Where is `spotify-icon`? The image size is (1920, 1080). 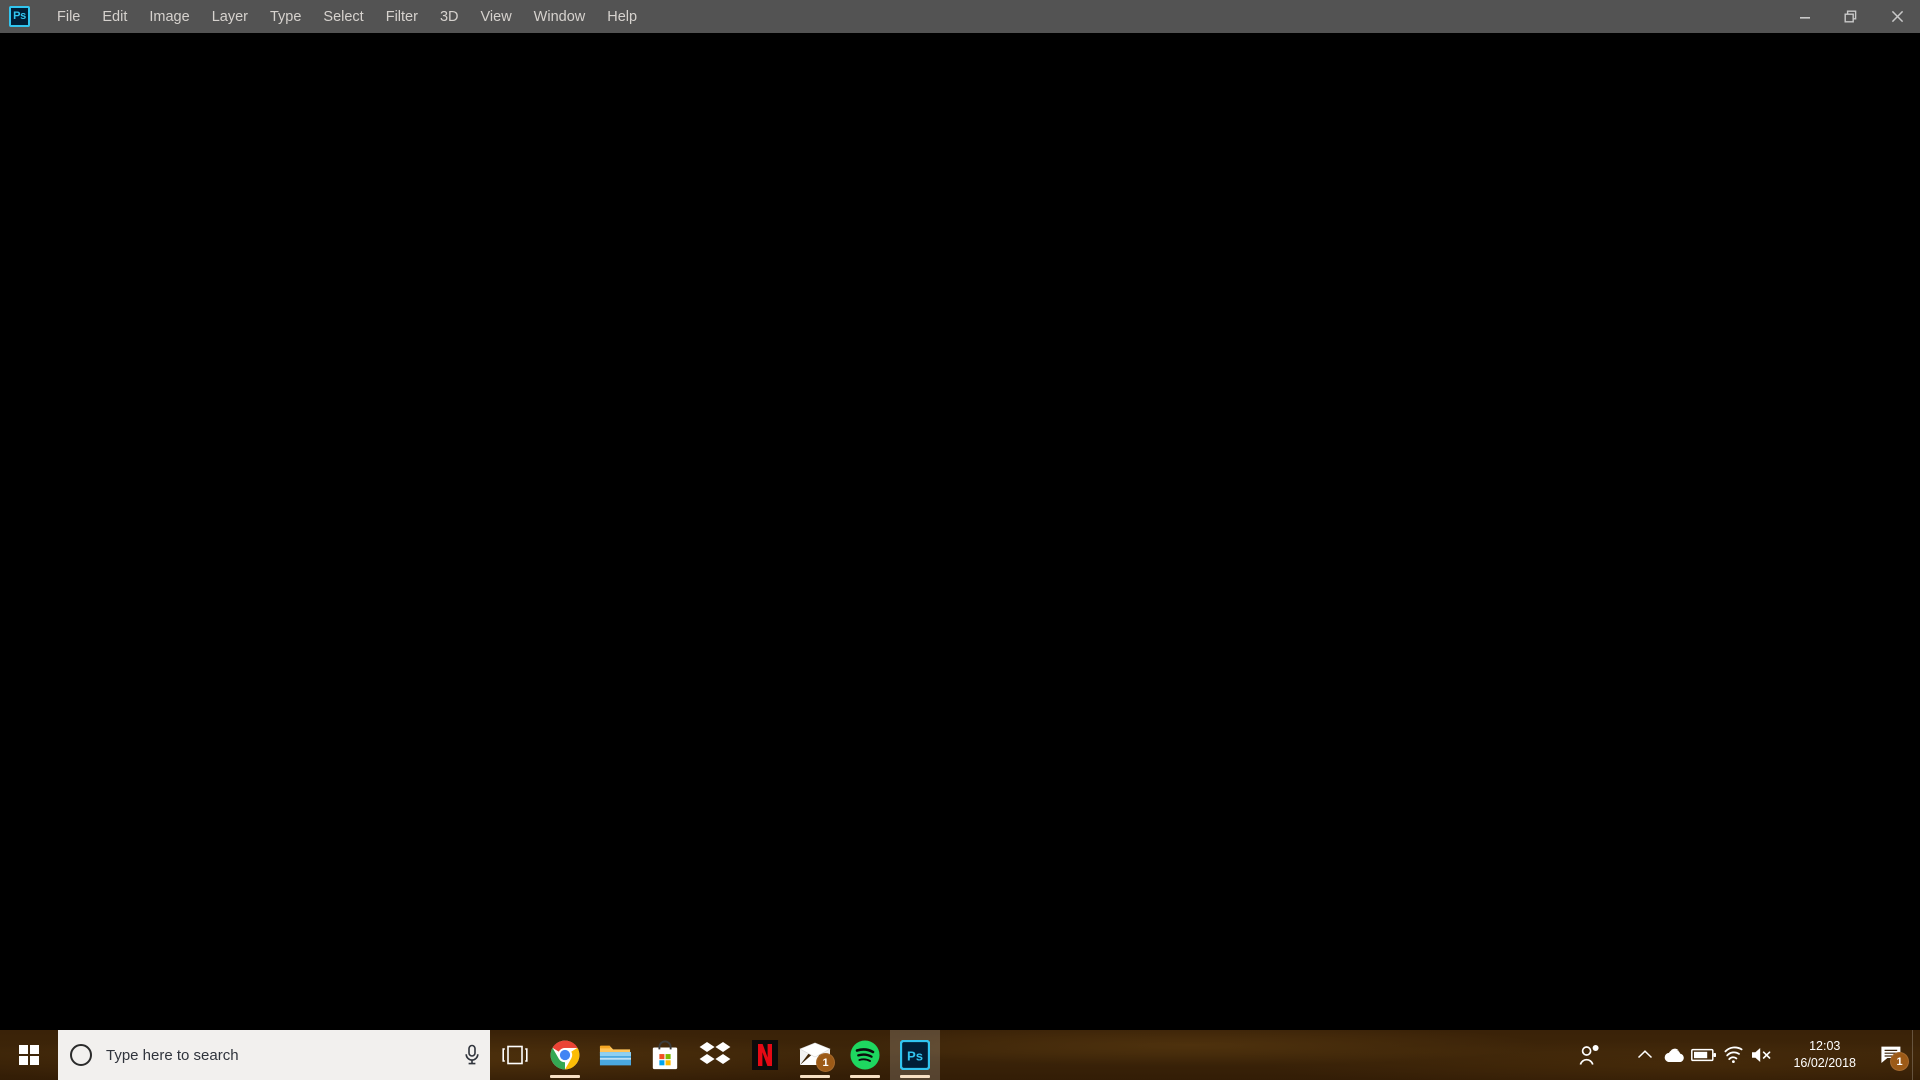
spotify-icon is located at coordinates (865, 1055).